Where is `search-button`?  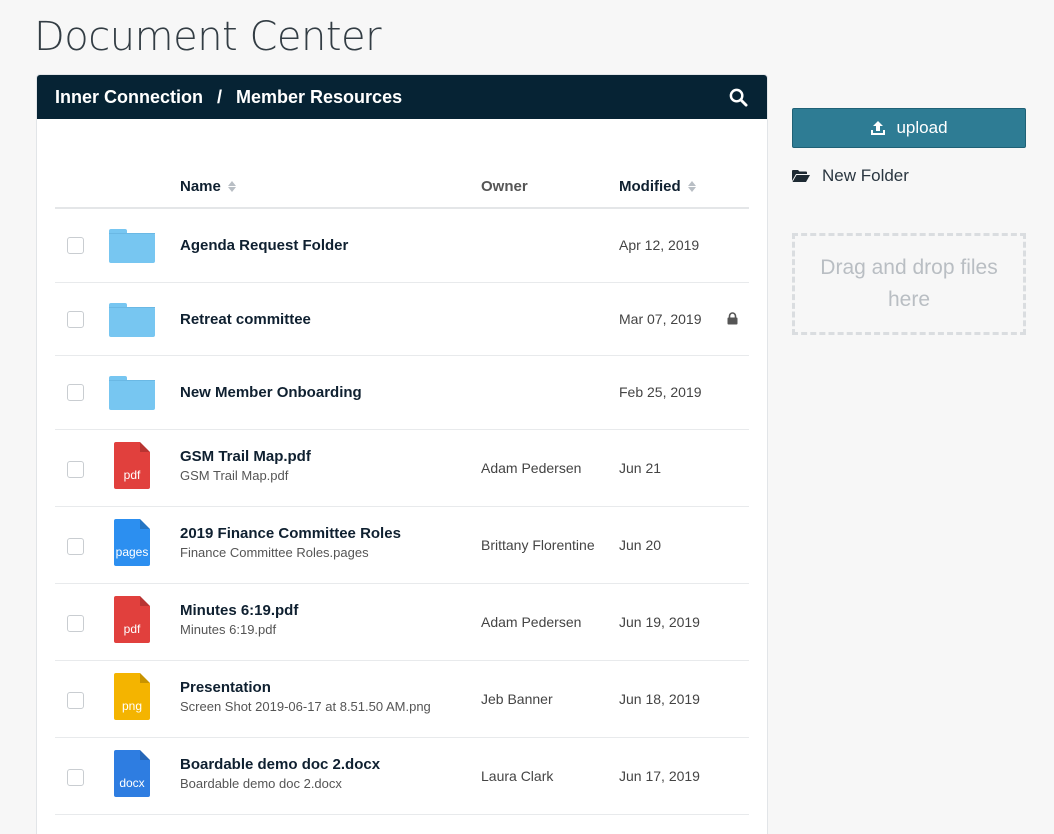
search-button is located at coordinates (738, 97).